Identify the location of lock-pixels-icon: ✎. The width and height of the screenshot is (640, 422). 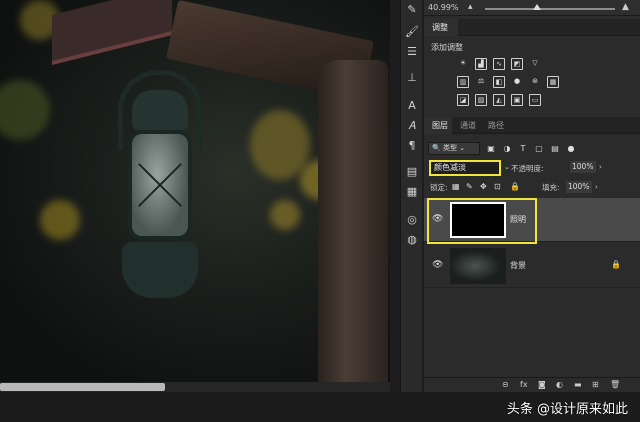
(469, 186).